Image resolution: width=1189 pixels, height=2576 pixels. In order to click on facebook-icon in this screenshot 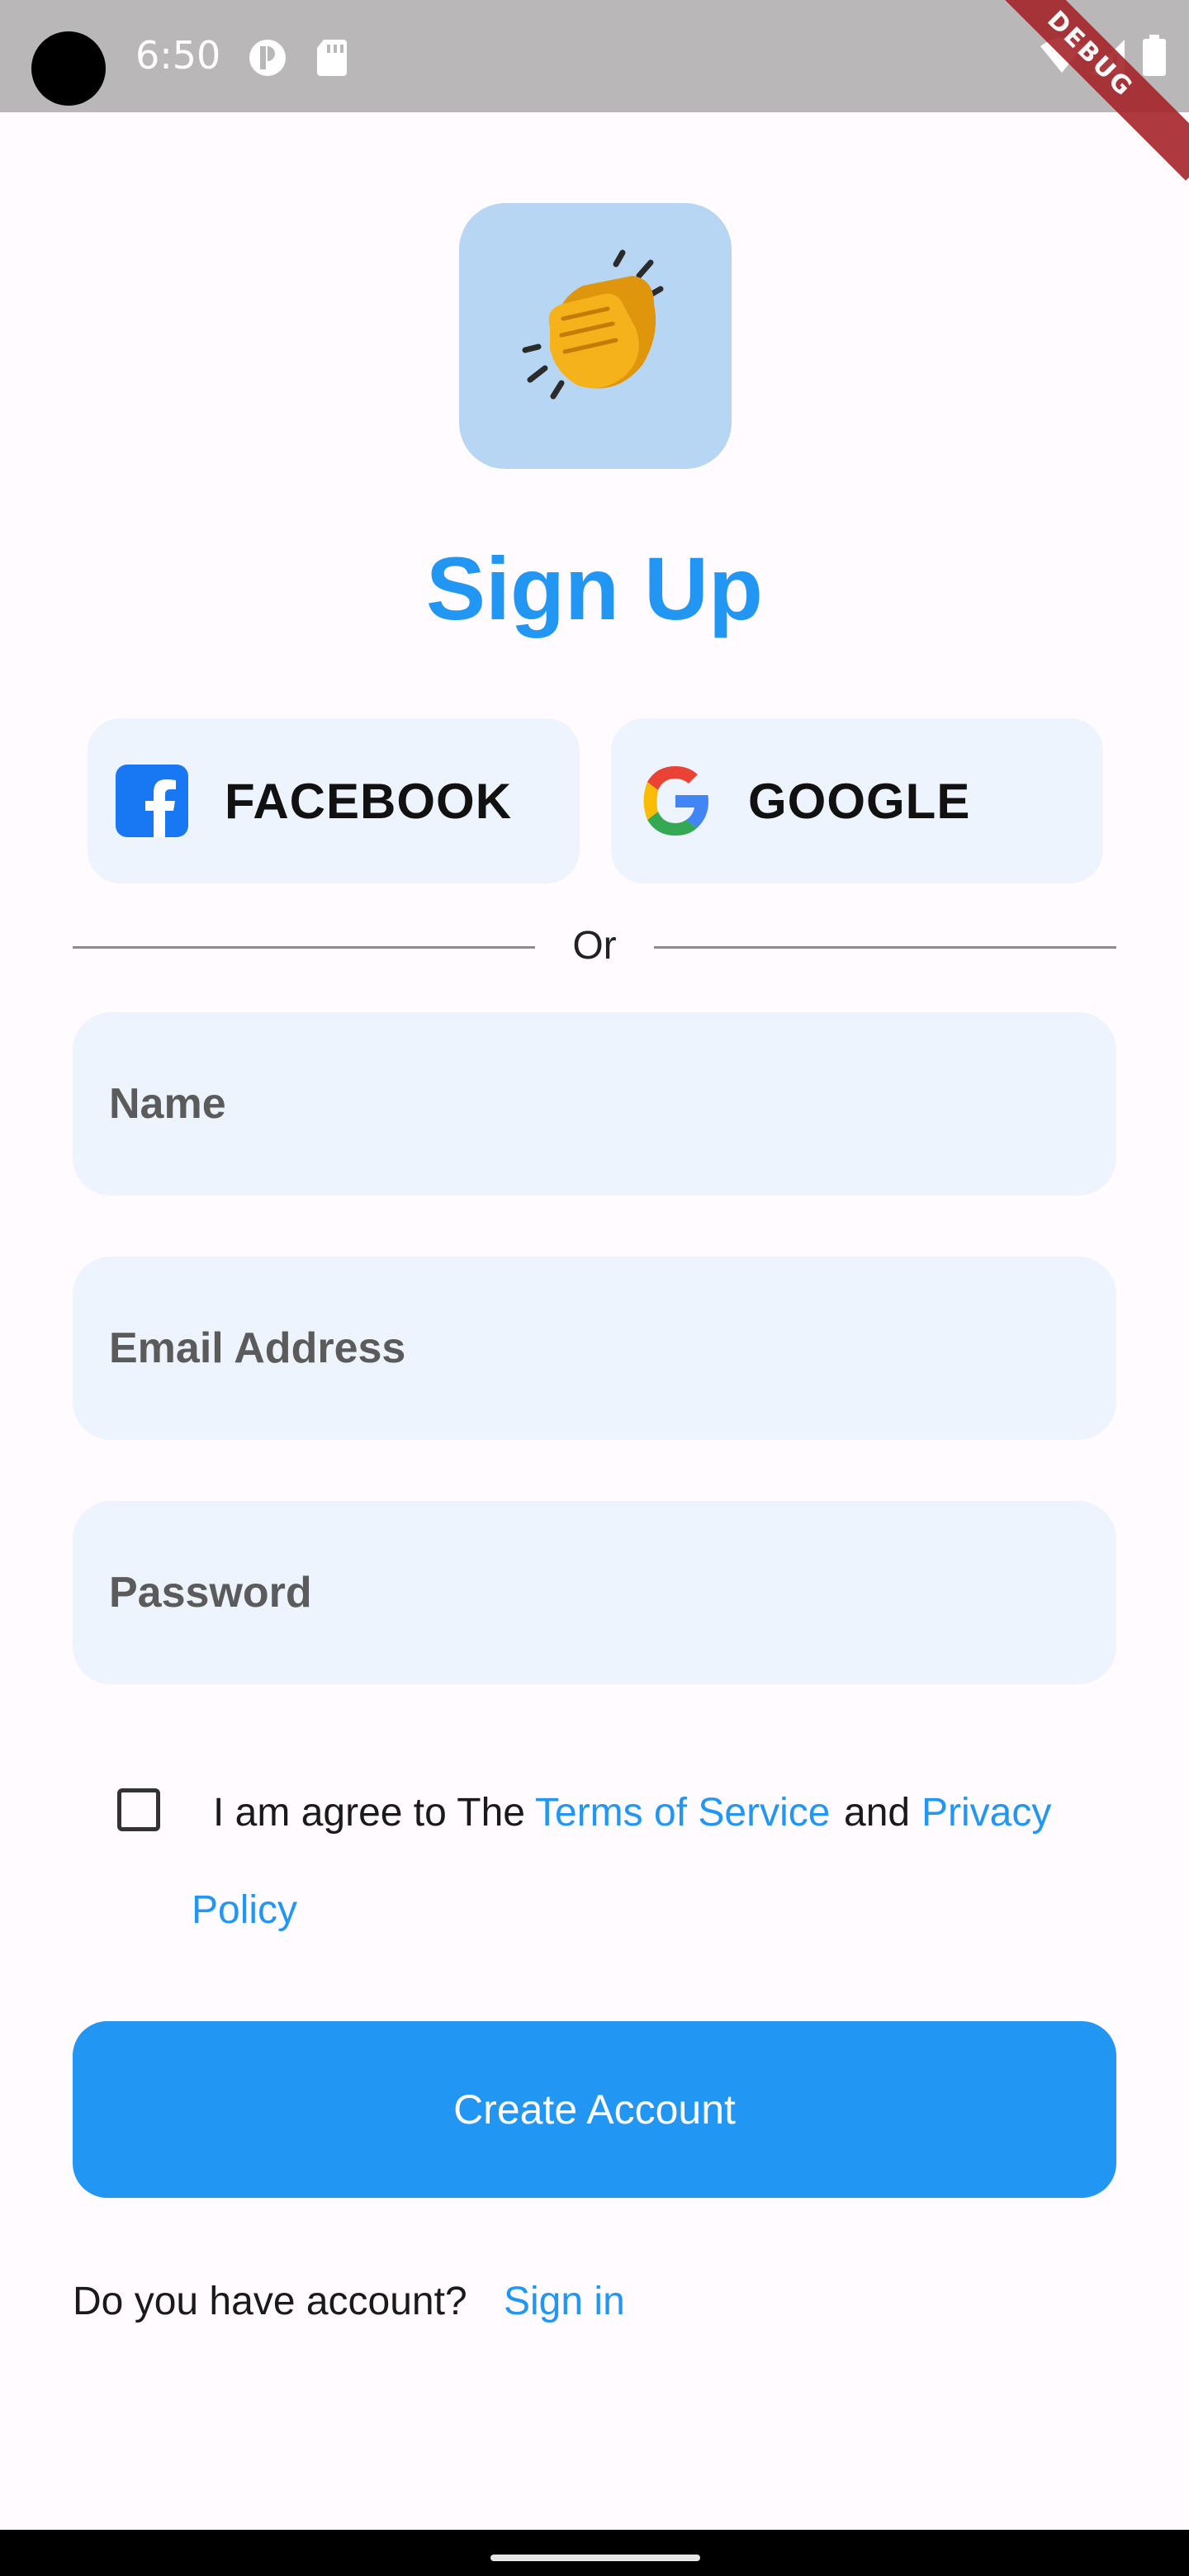, I will do `click(152, 801)`.